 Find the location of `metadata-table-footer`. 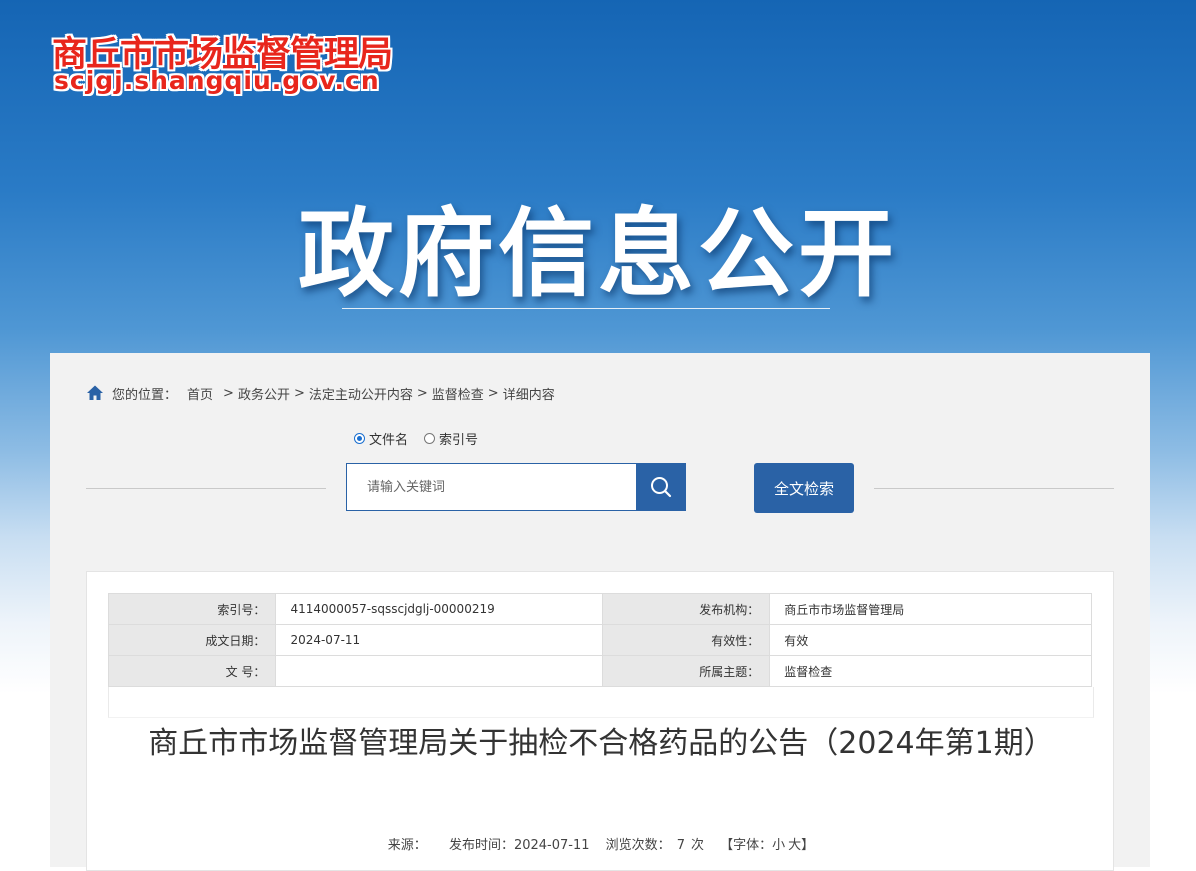

metadata-table-footer is located at coordinates (601, 702).